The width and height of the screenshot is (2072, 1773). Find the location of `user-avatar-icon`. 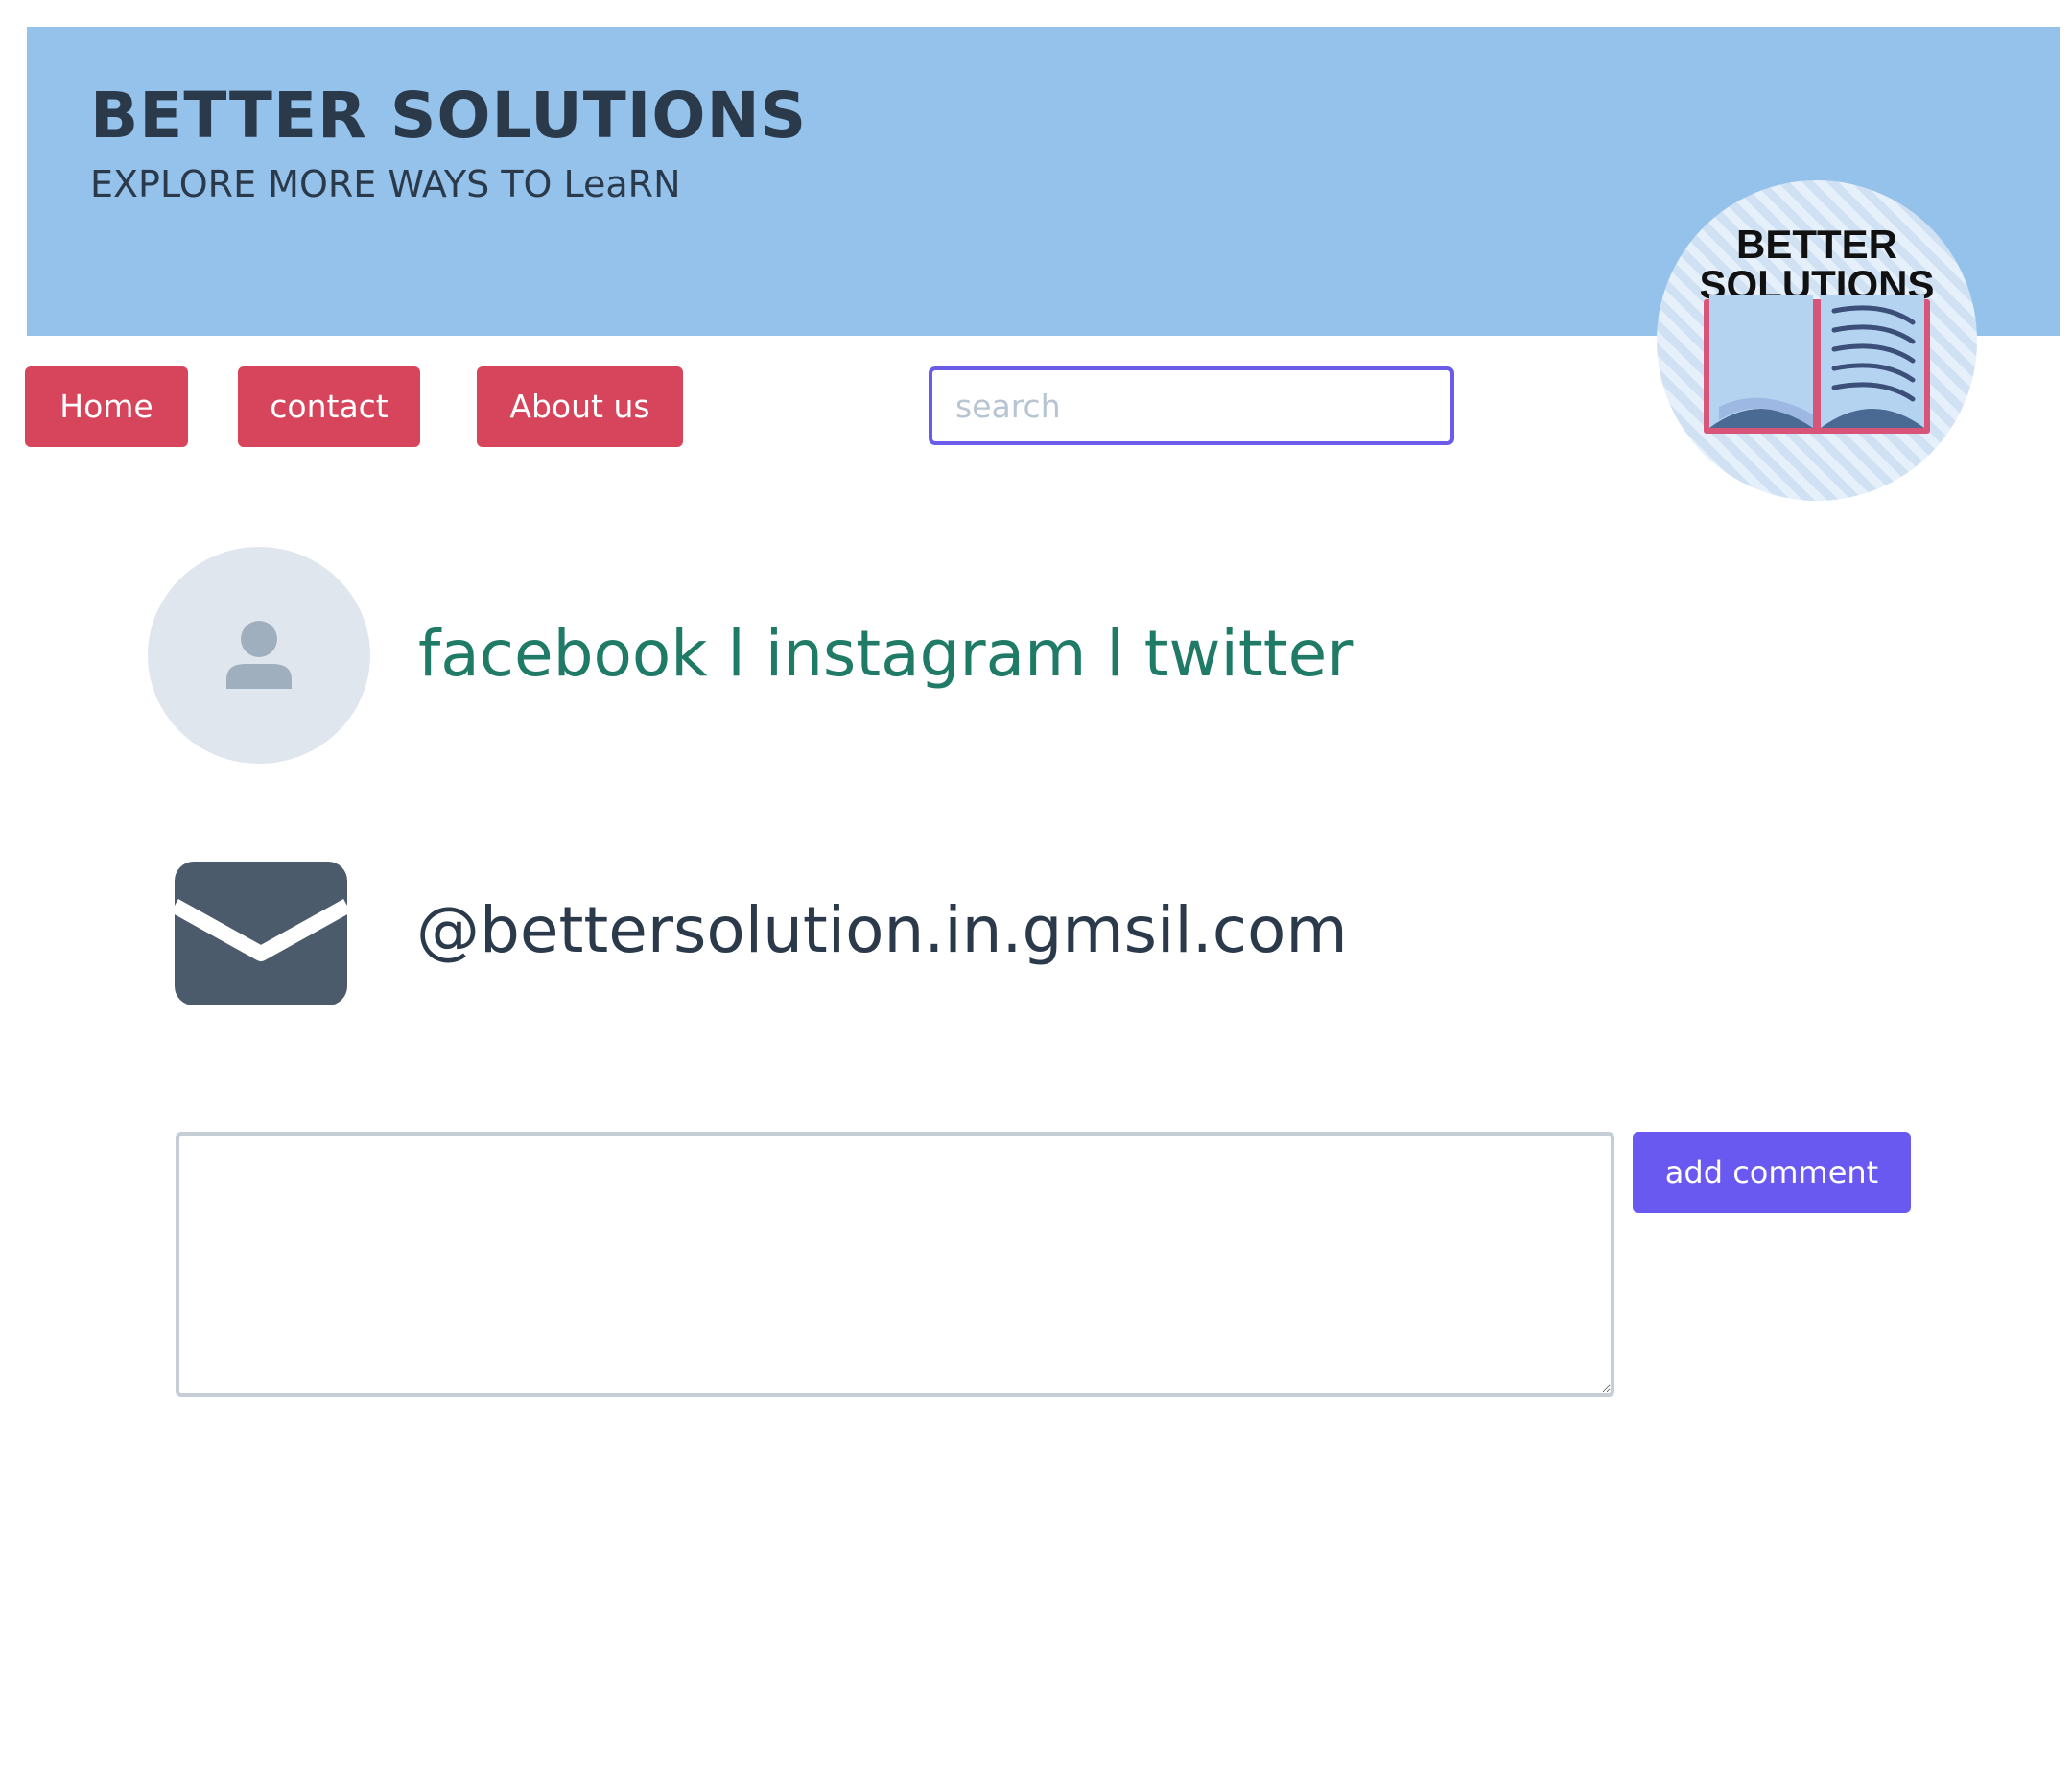

user-avatar-icon is located at coordinates (259, 655).